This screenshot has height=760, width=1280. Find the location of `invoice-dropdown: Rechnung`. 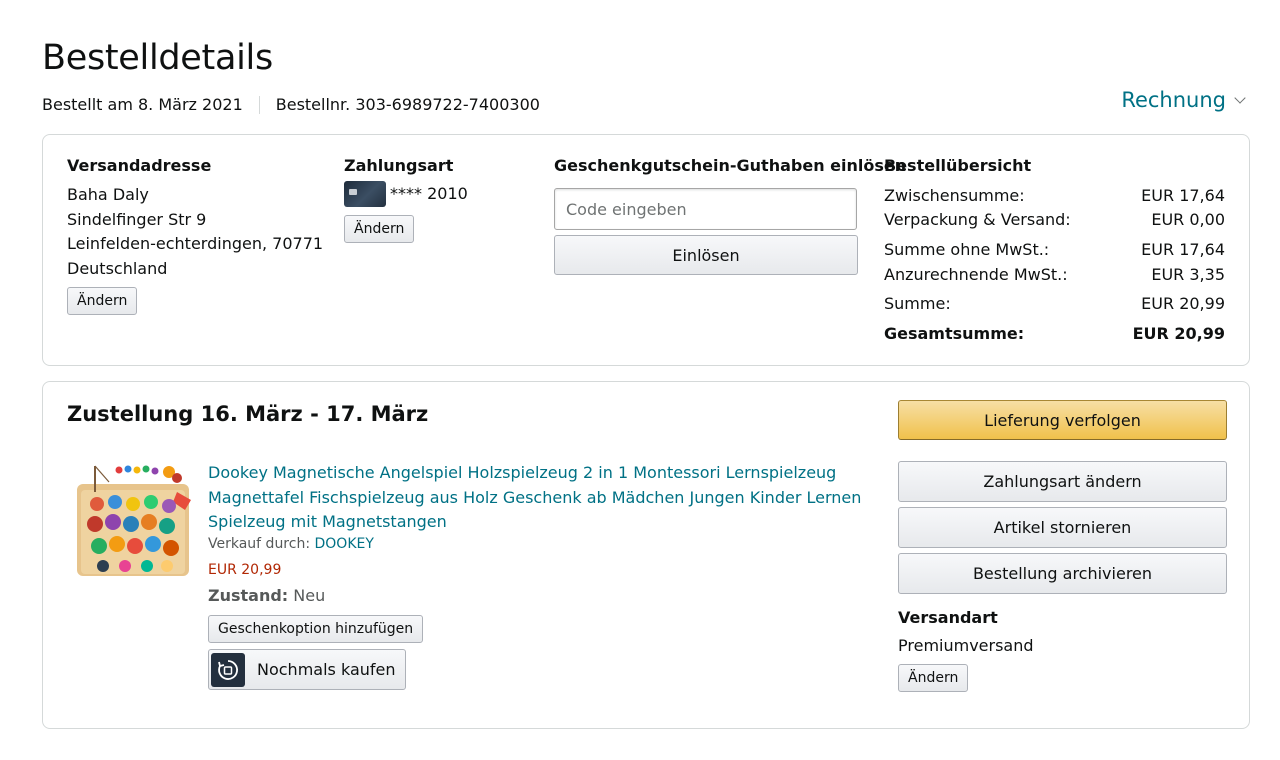

invoice-dropdown: Rechnung is located at coordinates (1183, 100).